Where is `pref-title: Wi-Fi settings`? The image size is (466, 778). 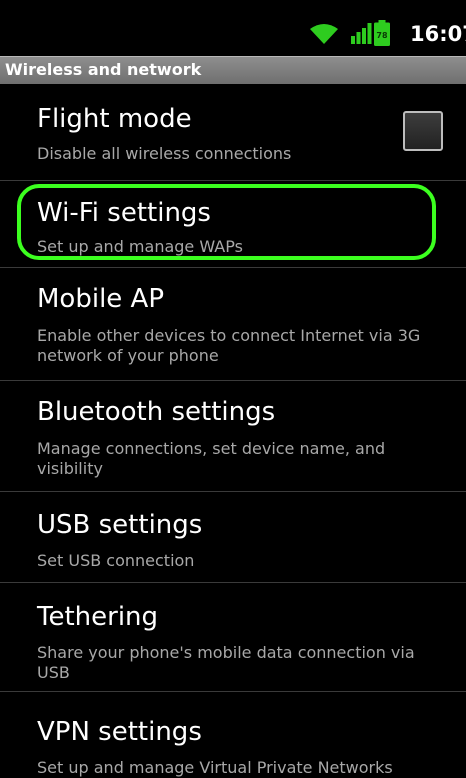
pref-title: Wi-Fi settings is located at coordinates (124, 213).